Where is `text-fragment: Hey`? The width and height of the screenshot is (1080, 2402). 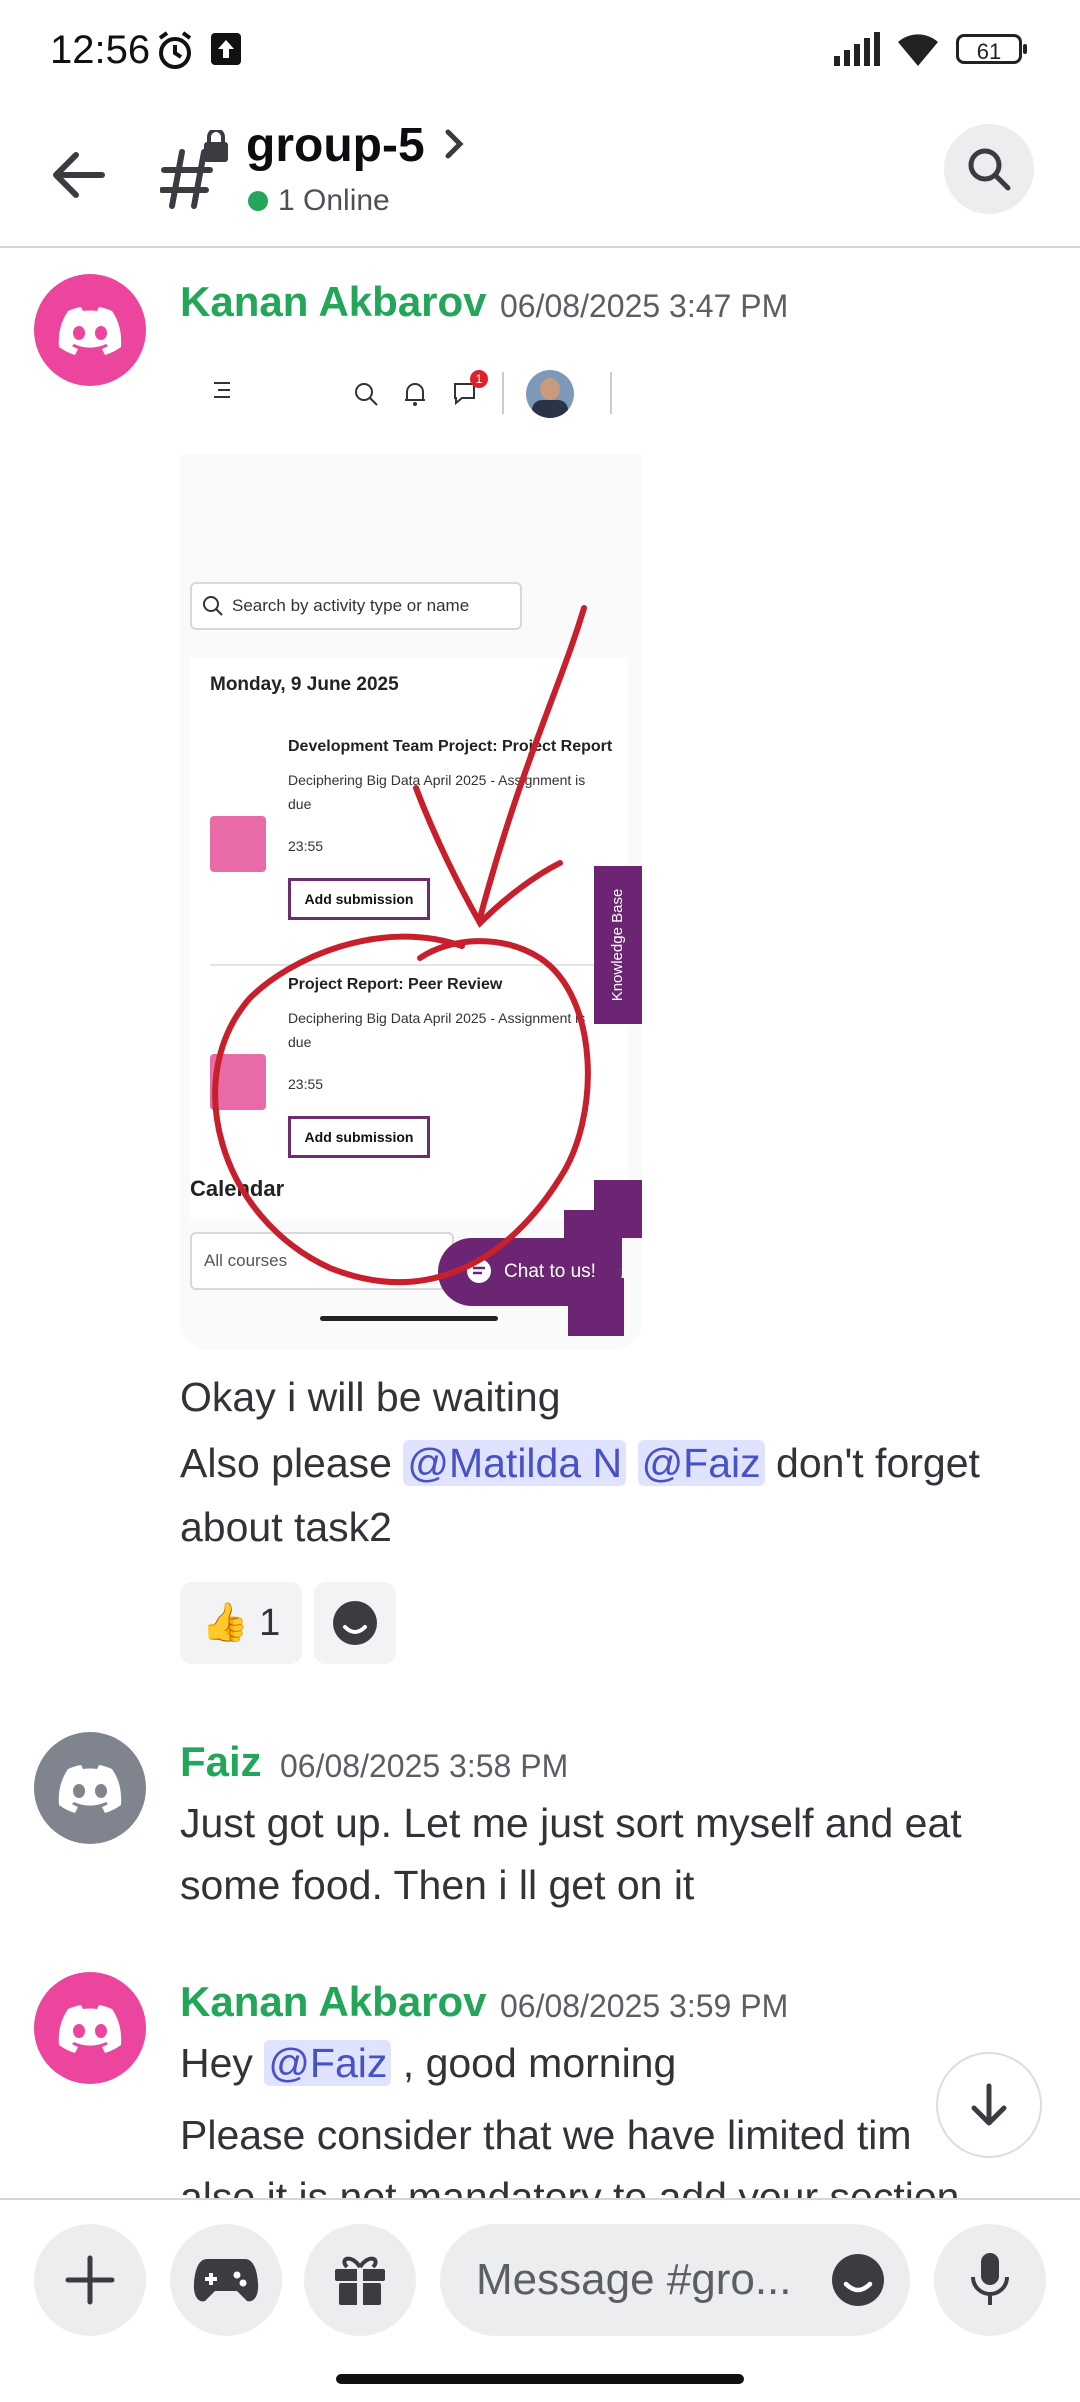 text-fragment: Hey is located at coordinates (222, 2063).